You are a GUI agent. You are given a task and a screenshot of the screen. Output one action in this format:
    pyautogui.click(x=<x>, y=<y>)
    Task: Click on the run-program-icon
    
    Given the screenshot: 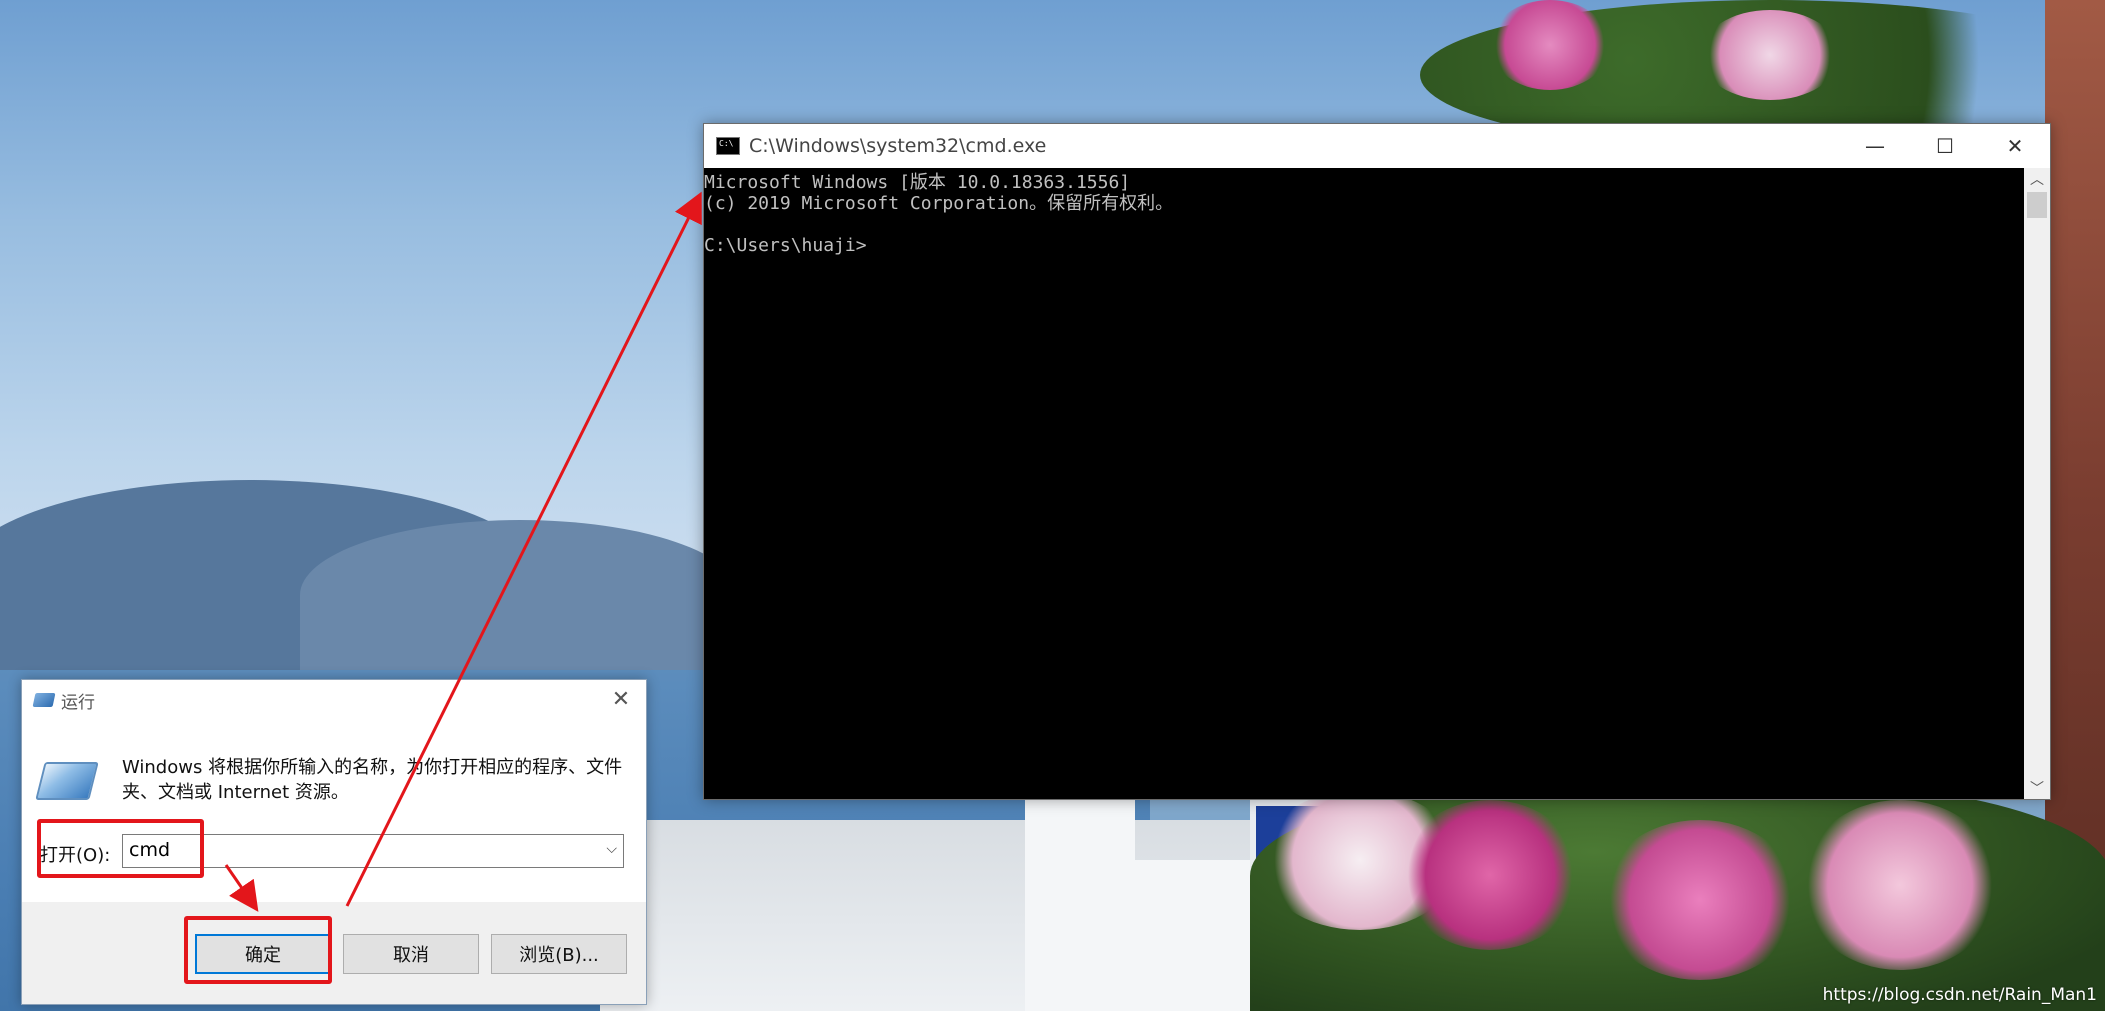 What is the action you would take?
    pyautogui.click(x=67, y=781)
    